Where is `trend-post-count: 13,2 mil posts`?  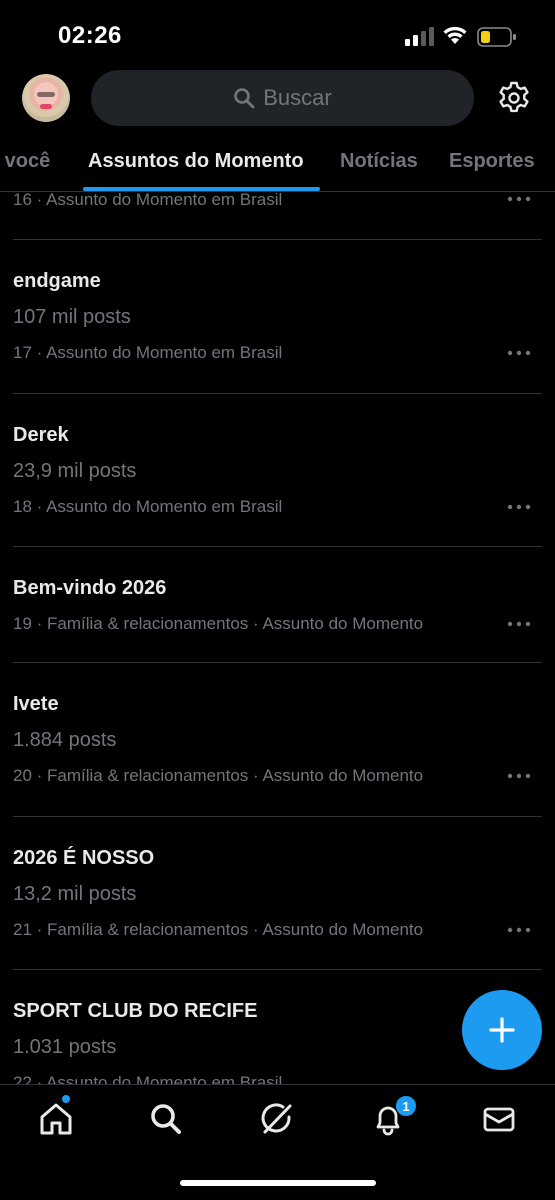
trend-post-count: 13,2 mil posts is located at coordinates (75, 894).